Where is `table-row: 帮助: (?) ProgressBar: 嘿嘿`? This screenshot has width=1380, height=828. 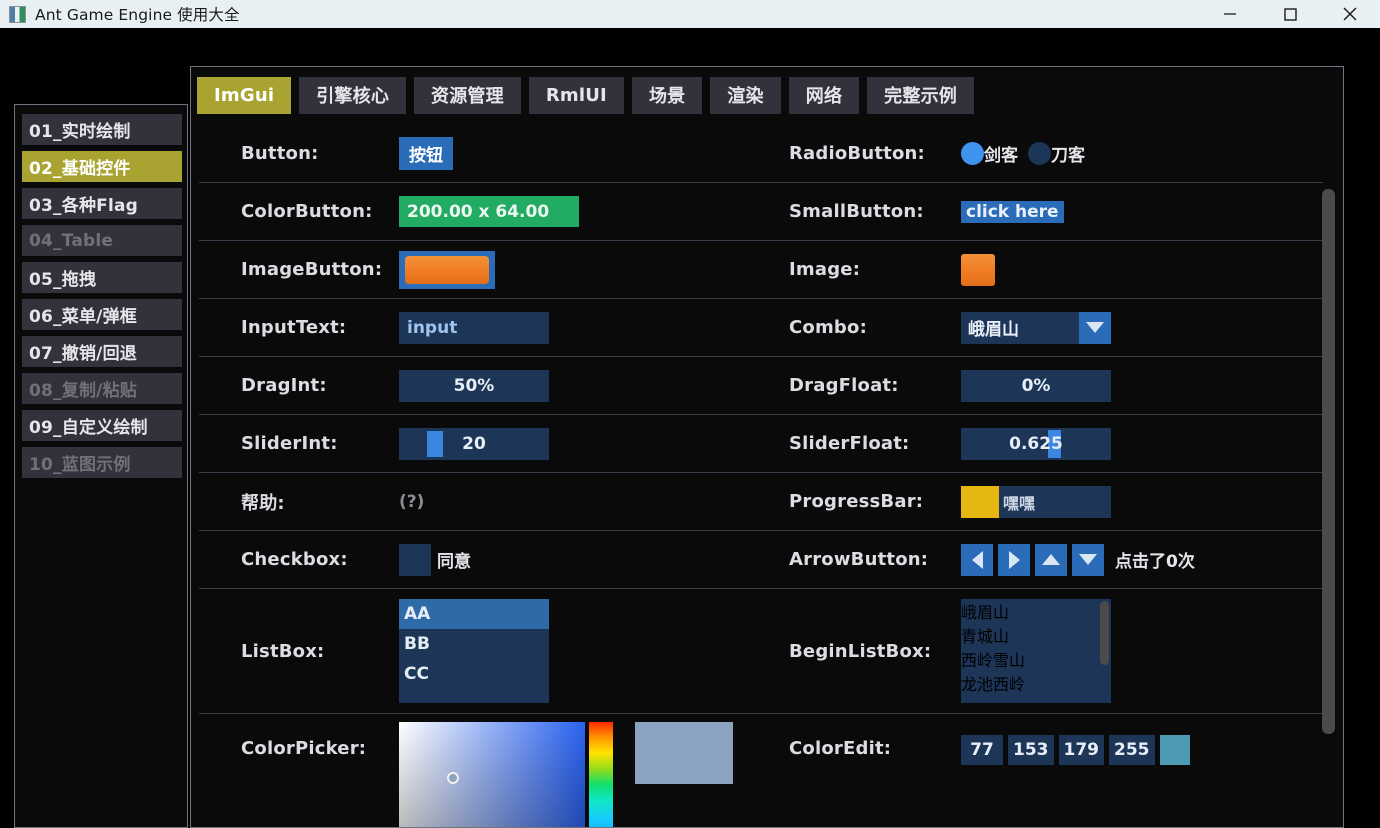 table-row: 帮助: (?) ProgressBar: 嘿嘿 is located at coordinates (761, 502).